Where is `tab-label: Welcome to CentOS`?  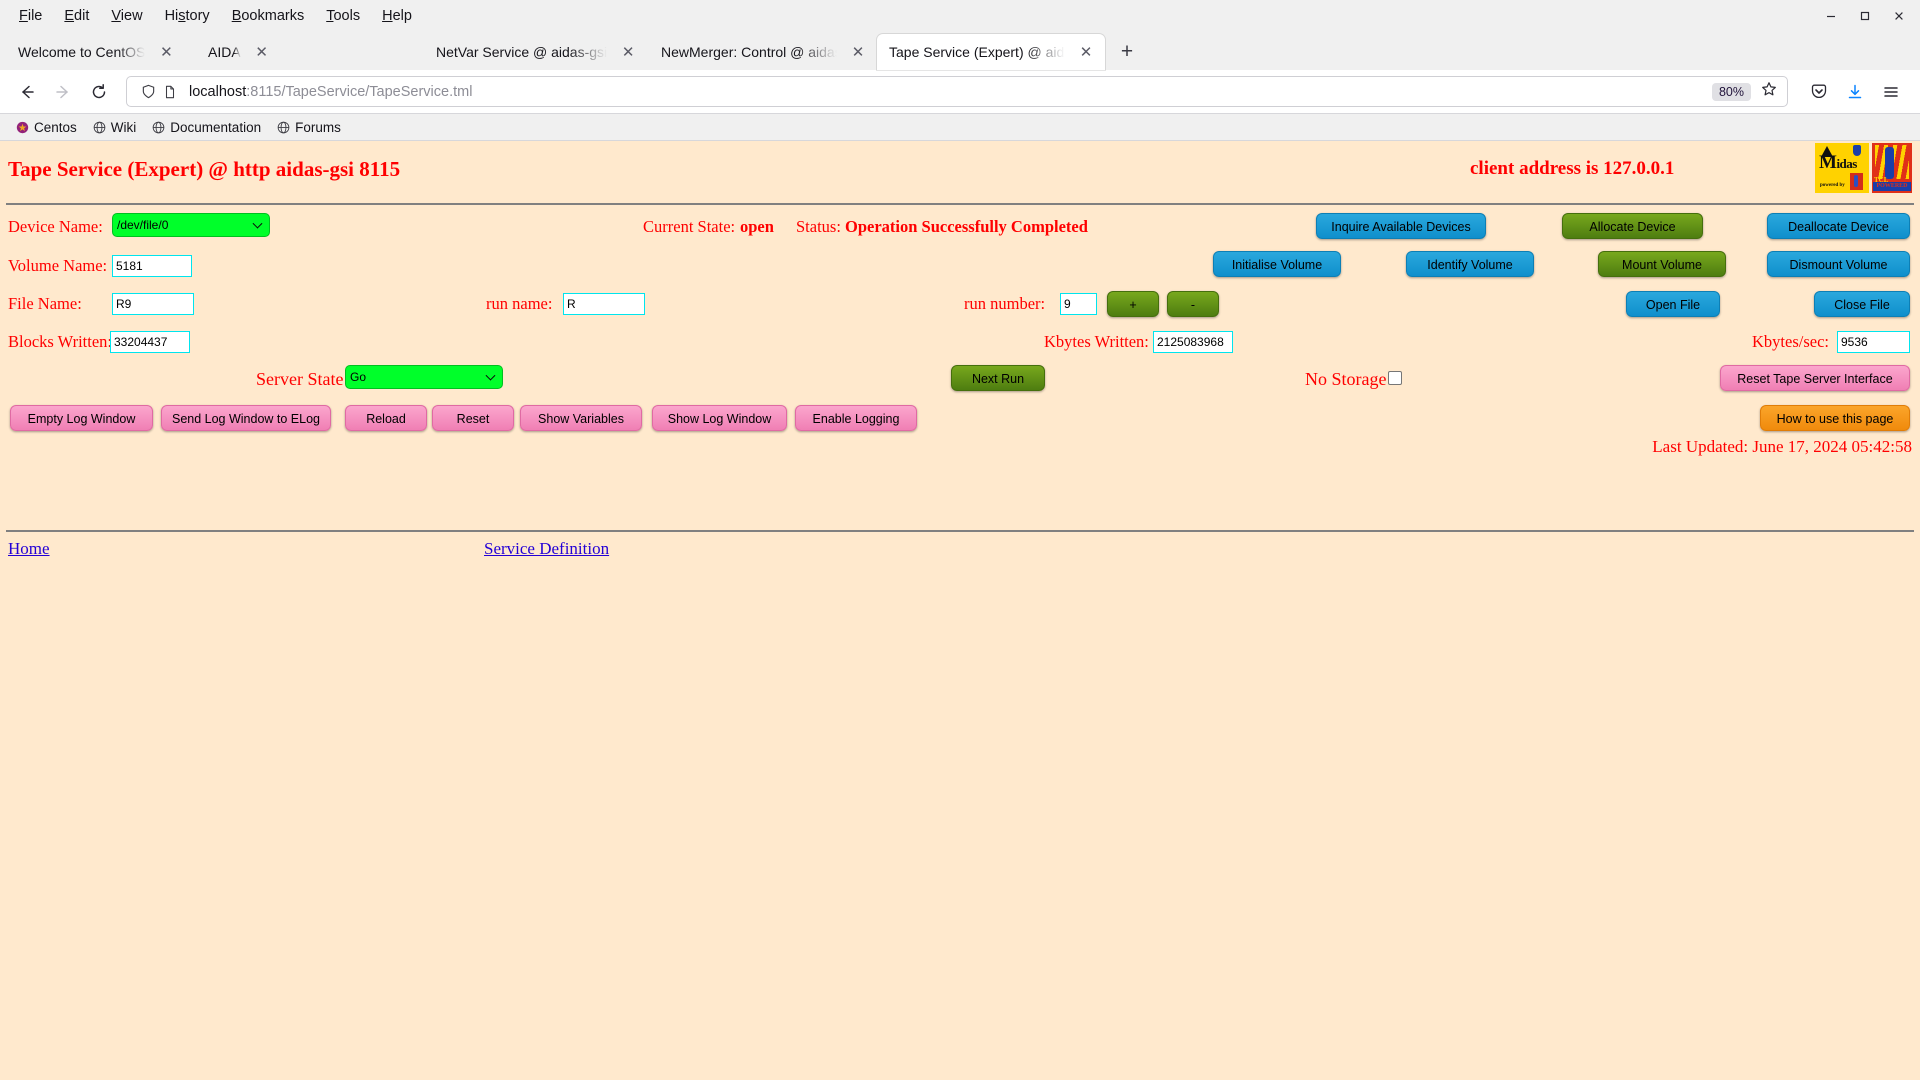
tab-label: Welcome to CentOS is located at coordinates (82, 52).